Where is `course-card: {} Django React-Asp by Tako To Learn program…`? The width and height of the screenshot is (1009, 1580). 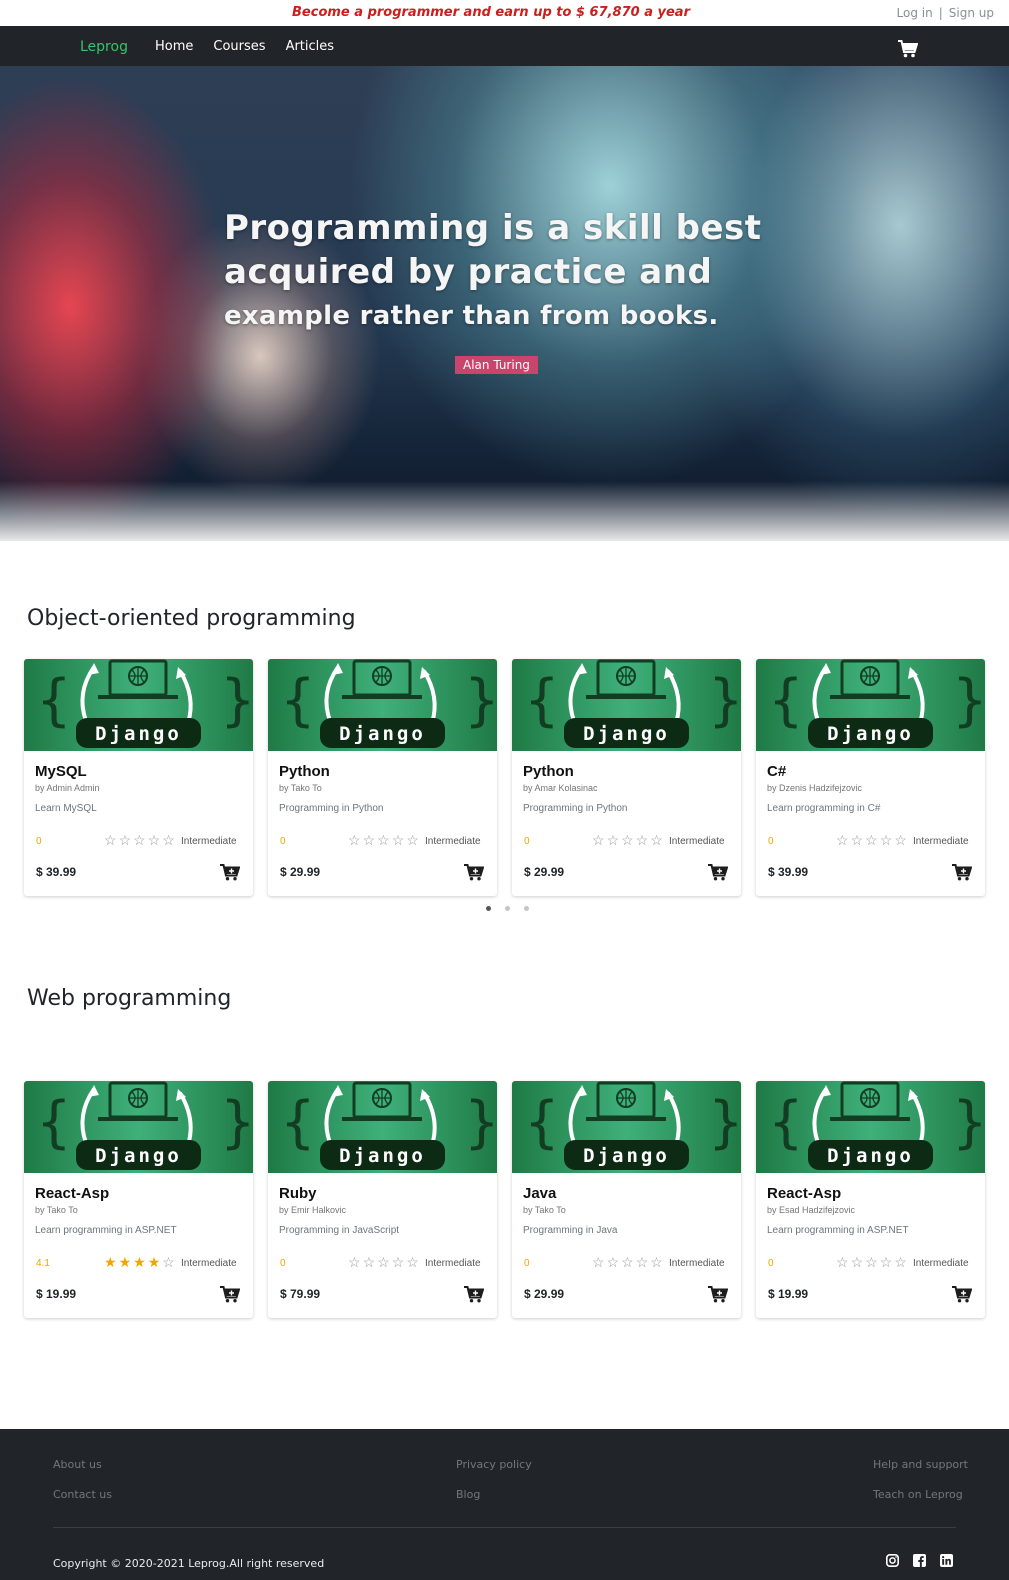 course-card: {} Django React-Asp by Tako To Learn program… is located at coordinates (138, 1199).